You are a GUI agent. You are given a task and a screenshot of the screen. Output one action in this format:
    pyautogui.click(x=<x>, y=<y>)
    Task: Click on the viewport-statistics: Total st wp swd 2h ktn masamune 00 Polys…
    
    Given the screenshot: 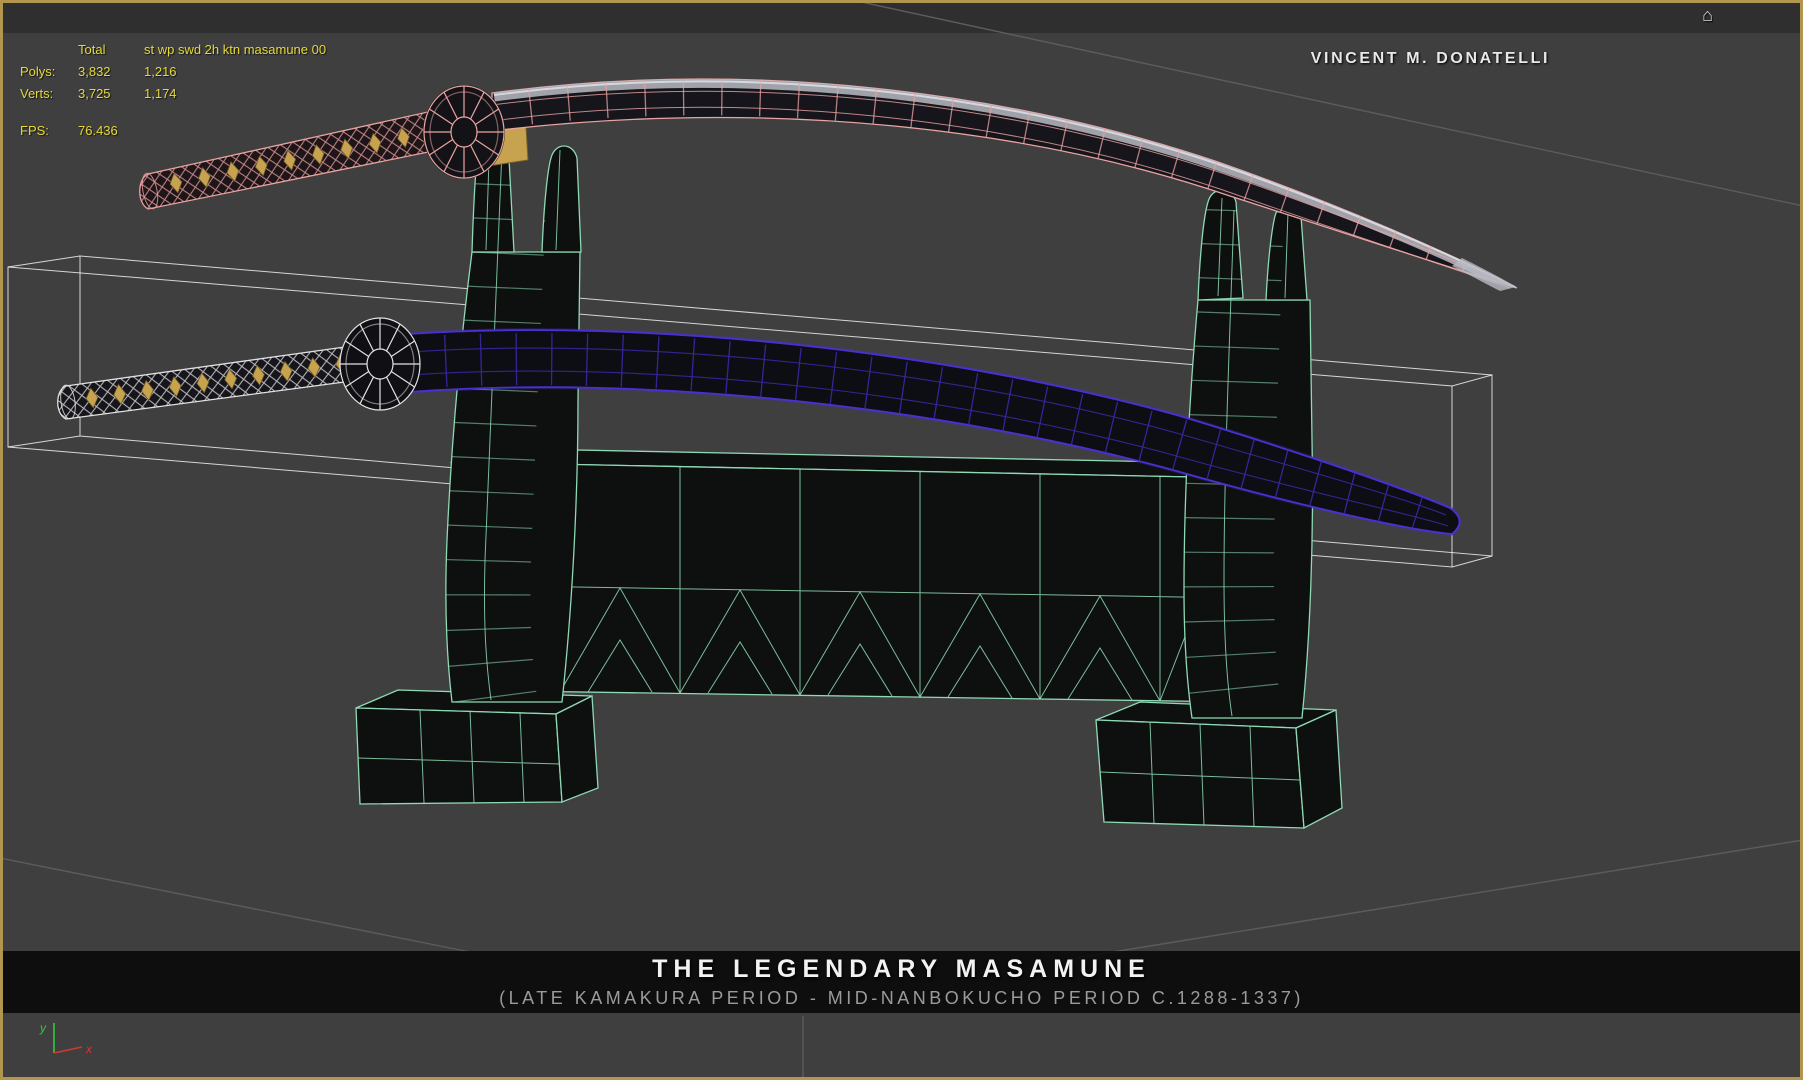 What is the action you would take?
    pyautogui.click(x=173, y=90)
    